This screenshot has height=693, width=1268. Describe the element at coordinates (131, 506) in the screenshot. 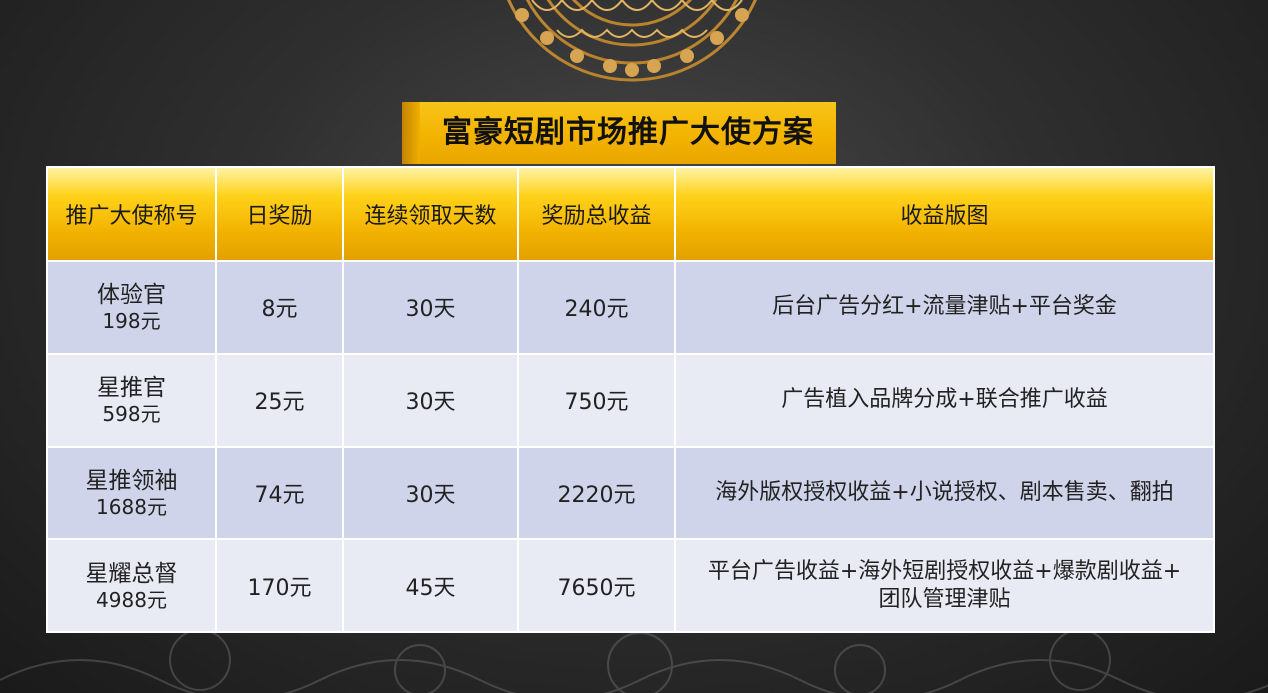

I see `ambassador-price: 1688元` at that location.